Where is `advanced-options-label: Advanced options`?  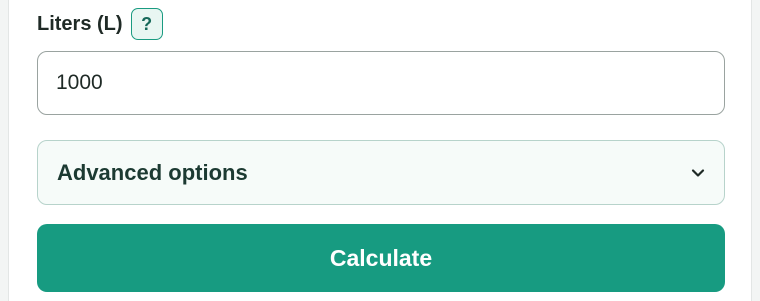 advanced-options-label: Advanced options is located at coordinates (152, 172).